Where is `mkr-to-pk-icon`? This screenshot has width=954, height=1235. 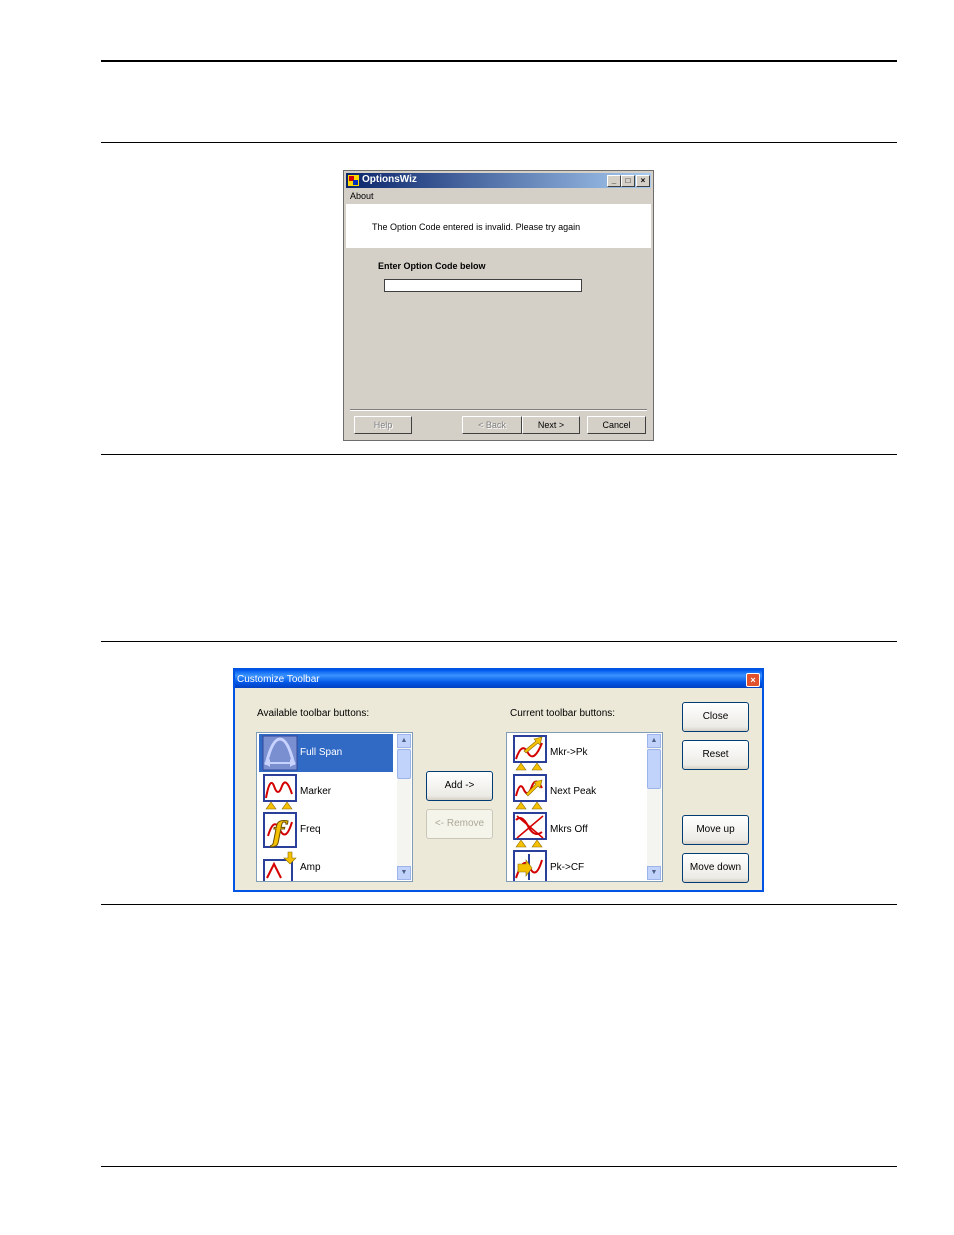
mkr-to-pk-icon is located at coordinates (530, 753).